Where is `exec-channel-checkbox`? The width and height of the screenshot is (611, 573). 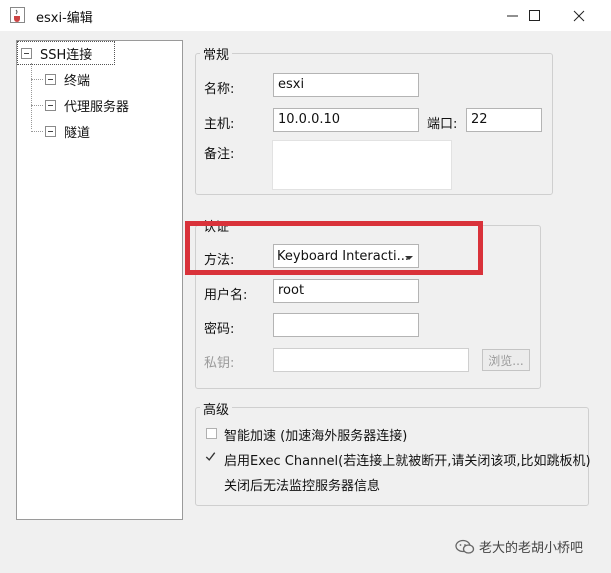
exec-channel-checkbox is located at coordinates (210, 456).